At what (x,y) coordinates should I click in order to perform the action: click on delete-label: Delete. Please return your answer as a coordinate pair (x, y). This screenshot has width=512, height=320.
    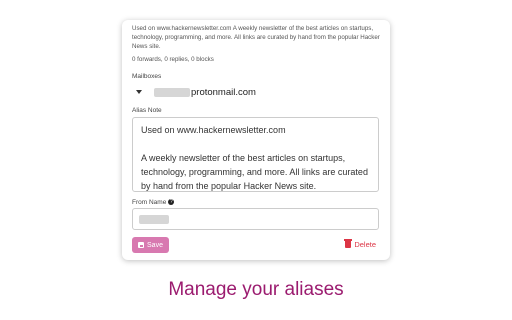
    Looking at the image, I should click on (365, 244).